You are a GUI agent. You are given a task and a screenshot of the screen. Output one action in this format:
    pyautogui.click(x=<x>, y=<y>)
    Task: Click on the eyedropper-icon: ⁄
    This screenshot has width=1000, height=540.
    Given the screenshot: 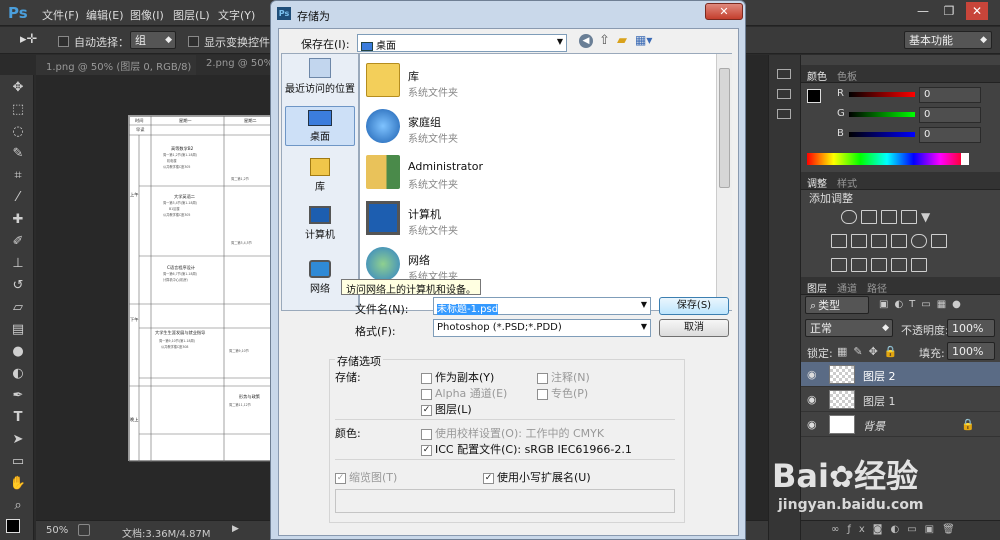 What is the action you would take?
    pyautogui.click(x=18, y=198)
    